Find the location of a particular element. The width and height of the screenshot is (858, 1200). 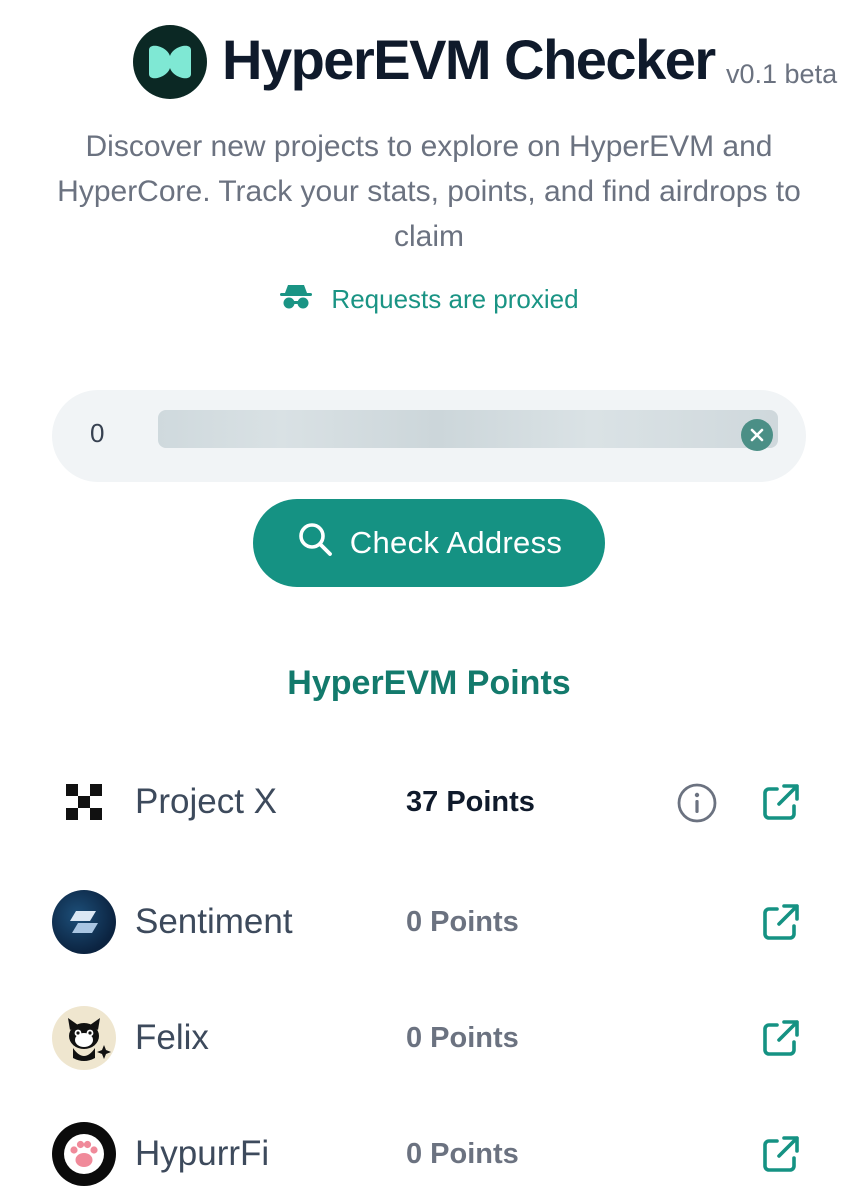

incognito-icon is located at coordinates (296, 299).